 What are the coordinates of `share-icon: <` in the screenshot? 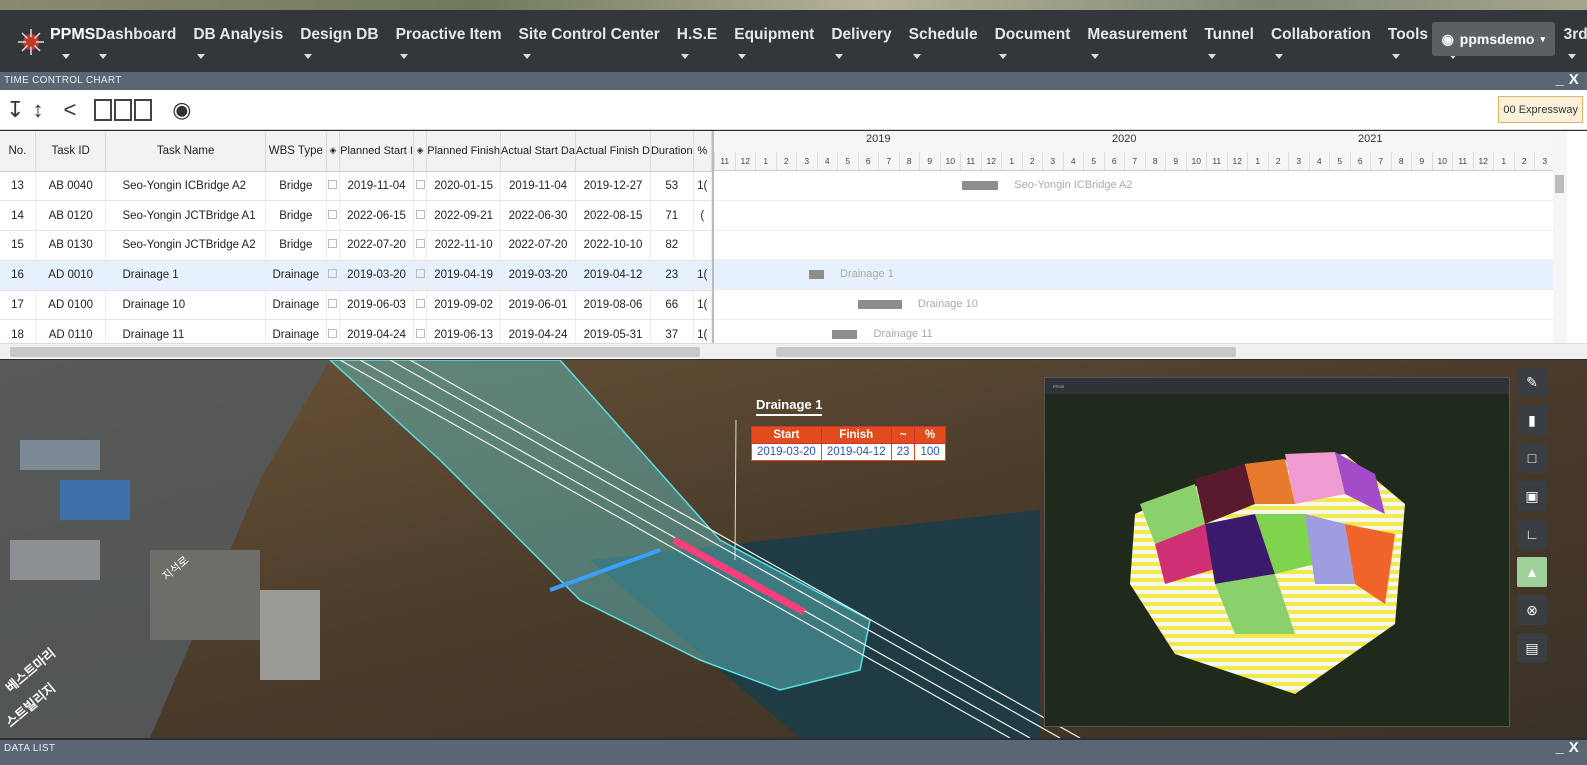 It's located at (69, 109).